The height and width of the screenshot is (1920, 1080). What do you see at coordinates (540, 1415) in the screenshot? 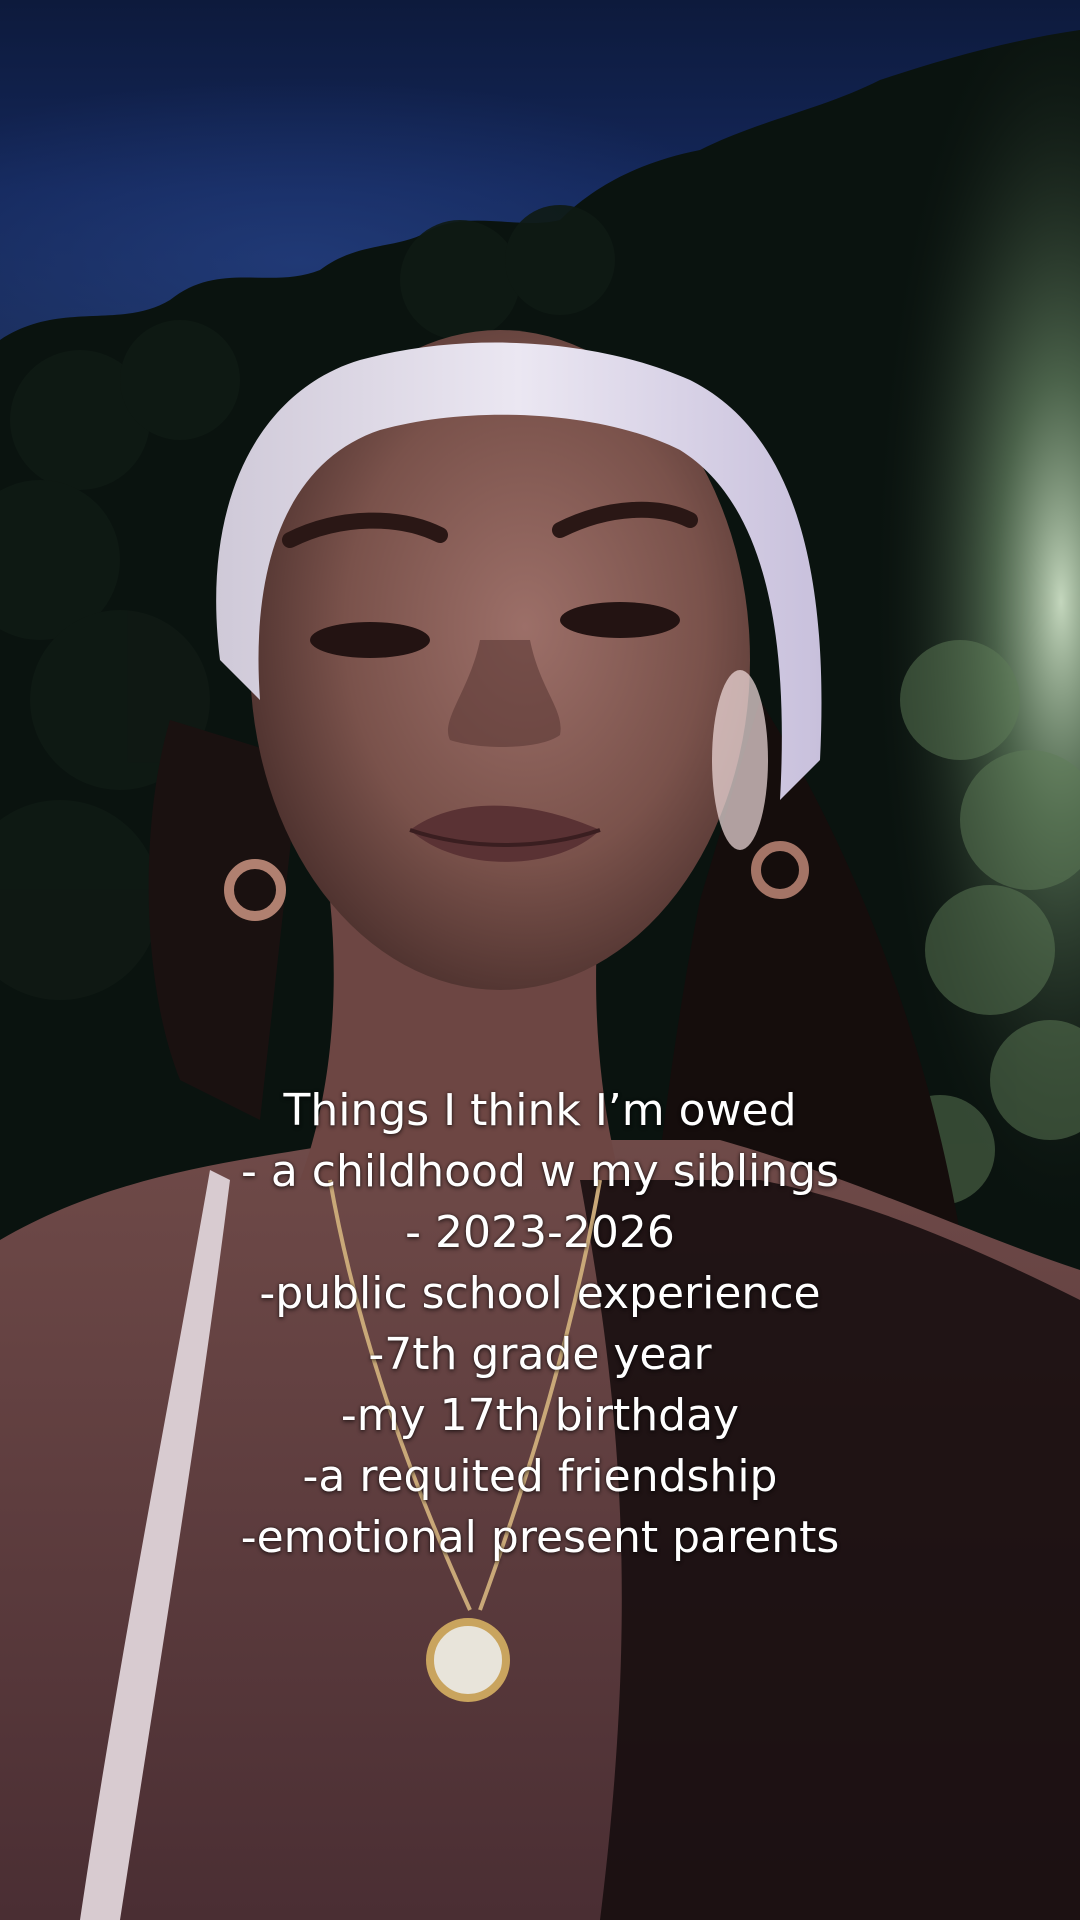
I see `caption-line: -my 17th birthday` at bounding box center [540, 1415].